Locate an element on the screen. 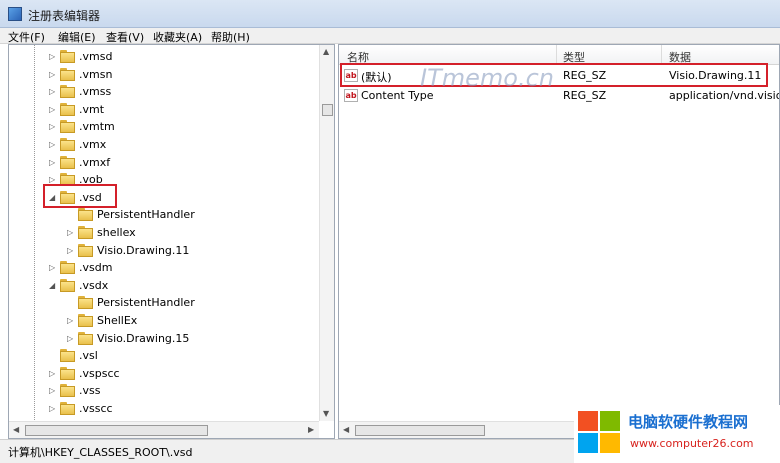 This screenshot has height=463, width=780. tree-item: ▷ .vss is located at coordinates (164, 391).